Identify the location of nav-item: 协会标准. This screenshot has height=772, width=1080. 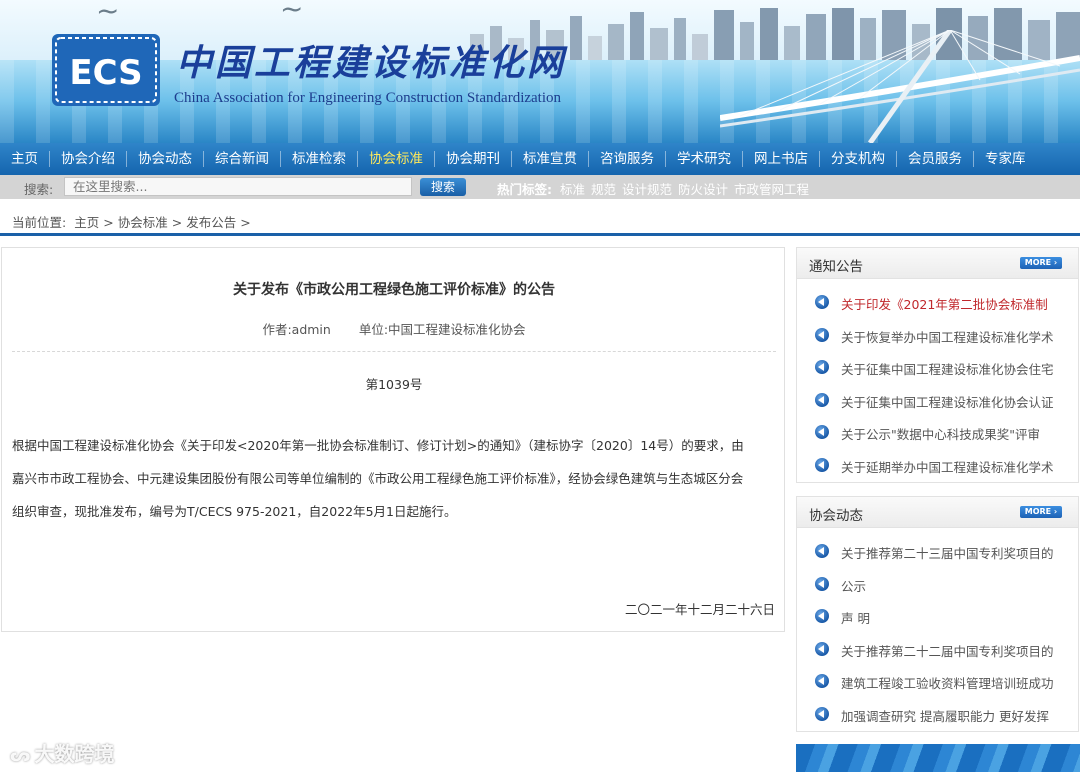
(396, 159).